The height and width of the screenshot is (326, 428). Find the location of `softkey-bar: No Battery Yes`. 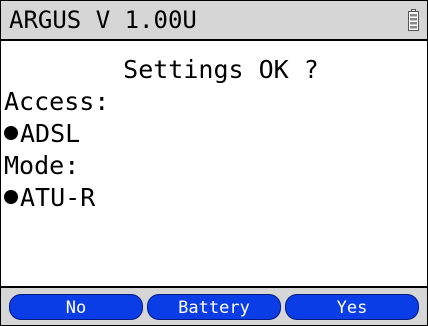

softkey-bar: No Battery Yes is located at coordinates (214, 305).